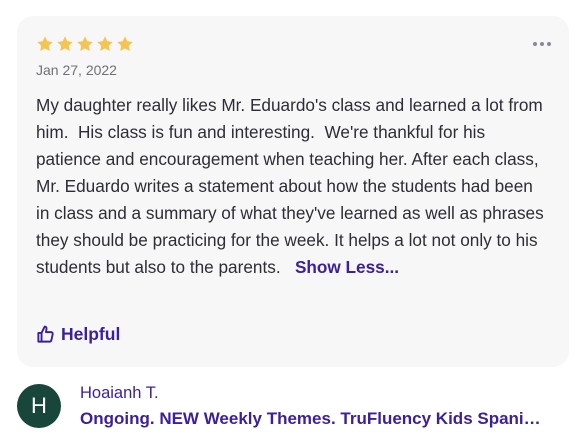  I want to click on helpful-label: Helpful, so click(91, 334).